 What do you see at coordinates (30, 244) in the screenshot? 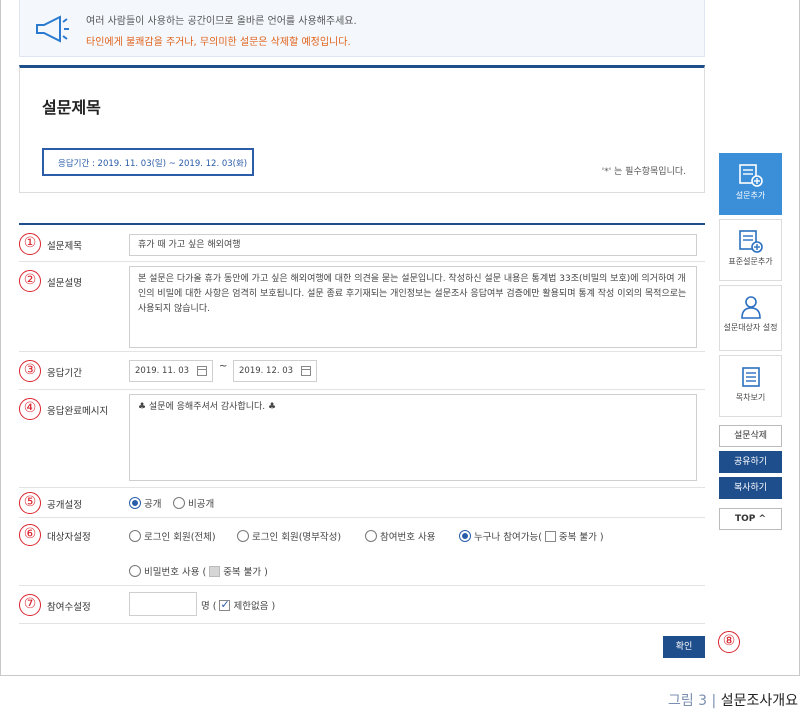
I see `step-number: ①` at bounding box center [30, 244].